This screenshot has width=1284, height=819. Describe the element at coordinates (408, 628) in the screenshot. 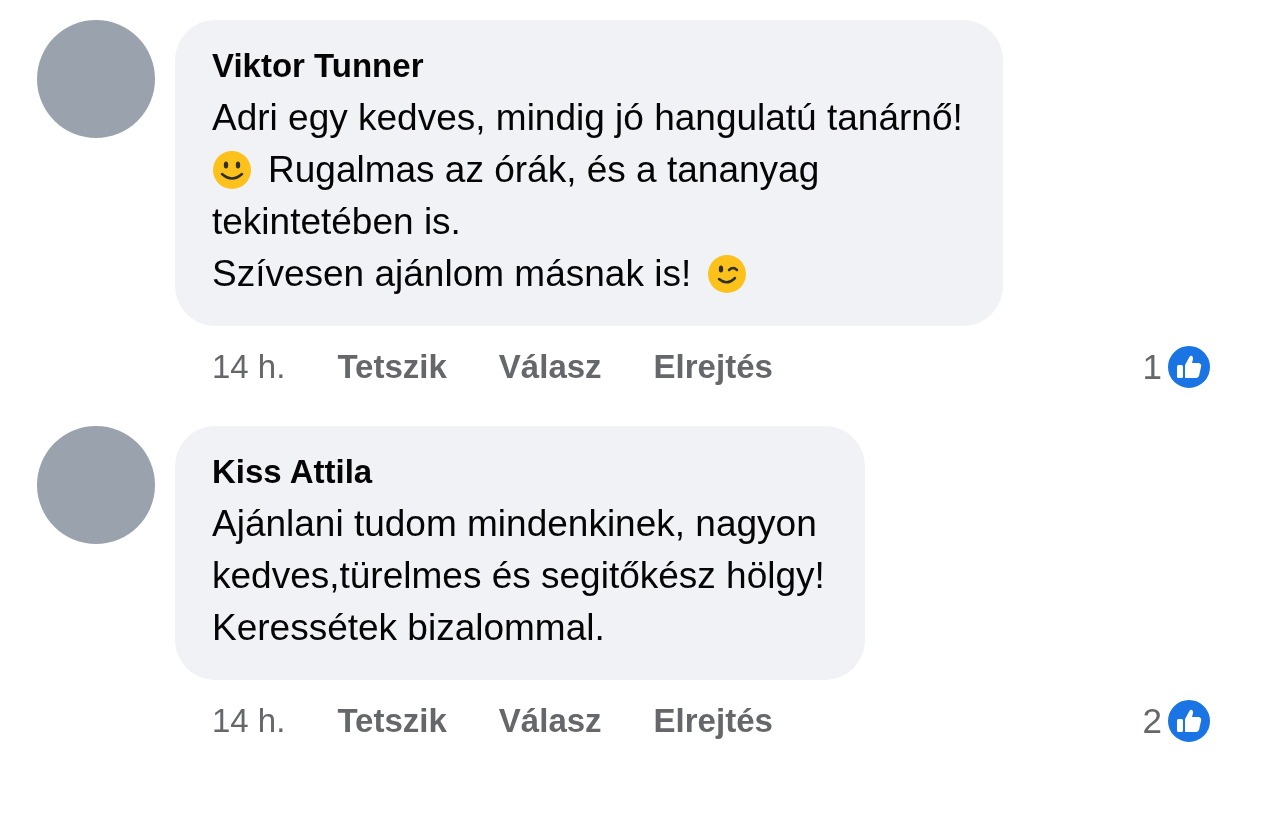

I see `comment-text: Keressétek bizalommal.` at that location.